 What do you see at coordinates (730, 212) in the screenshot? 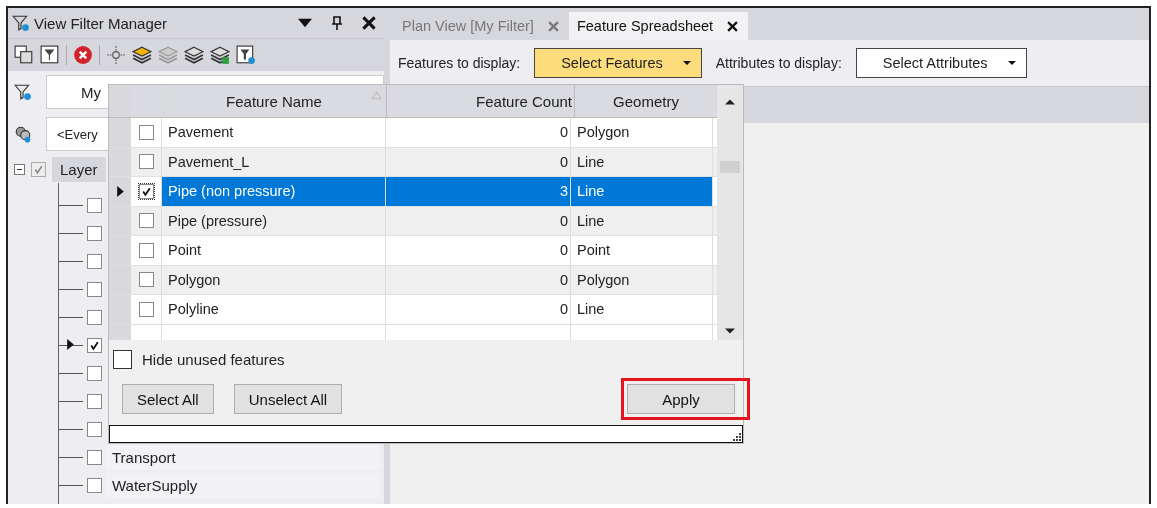
I see `scrollbar` at bounding box center [730, 212].